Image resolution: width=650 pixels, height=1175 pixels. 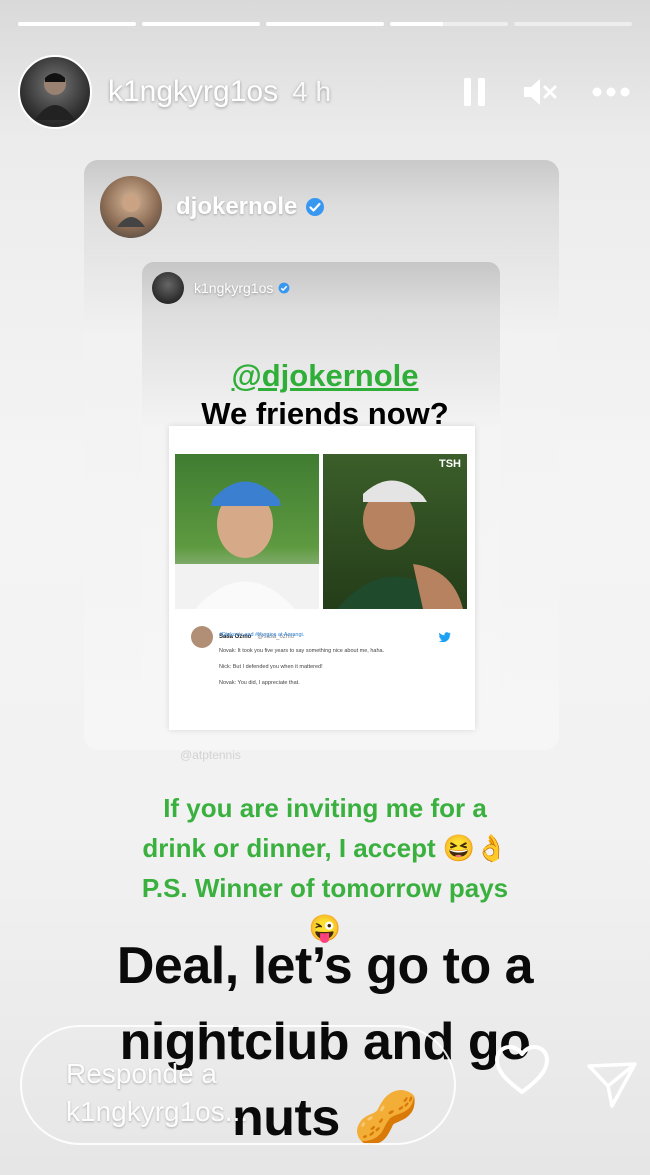 I want to click on twitter-bird-icon, so click(x=445, y=637).